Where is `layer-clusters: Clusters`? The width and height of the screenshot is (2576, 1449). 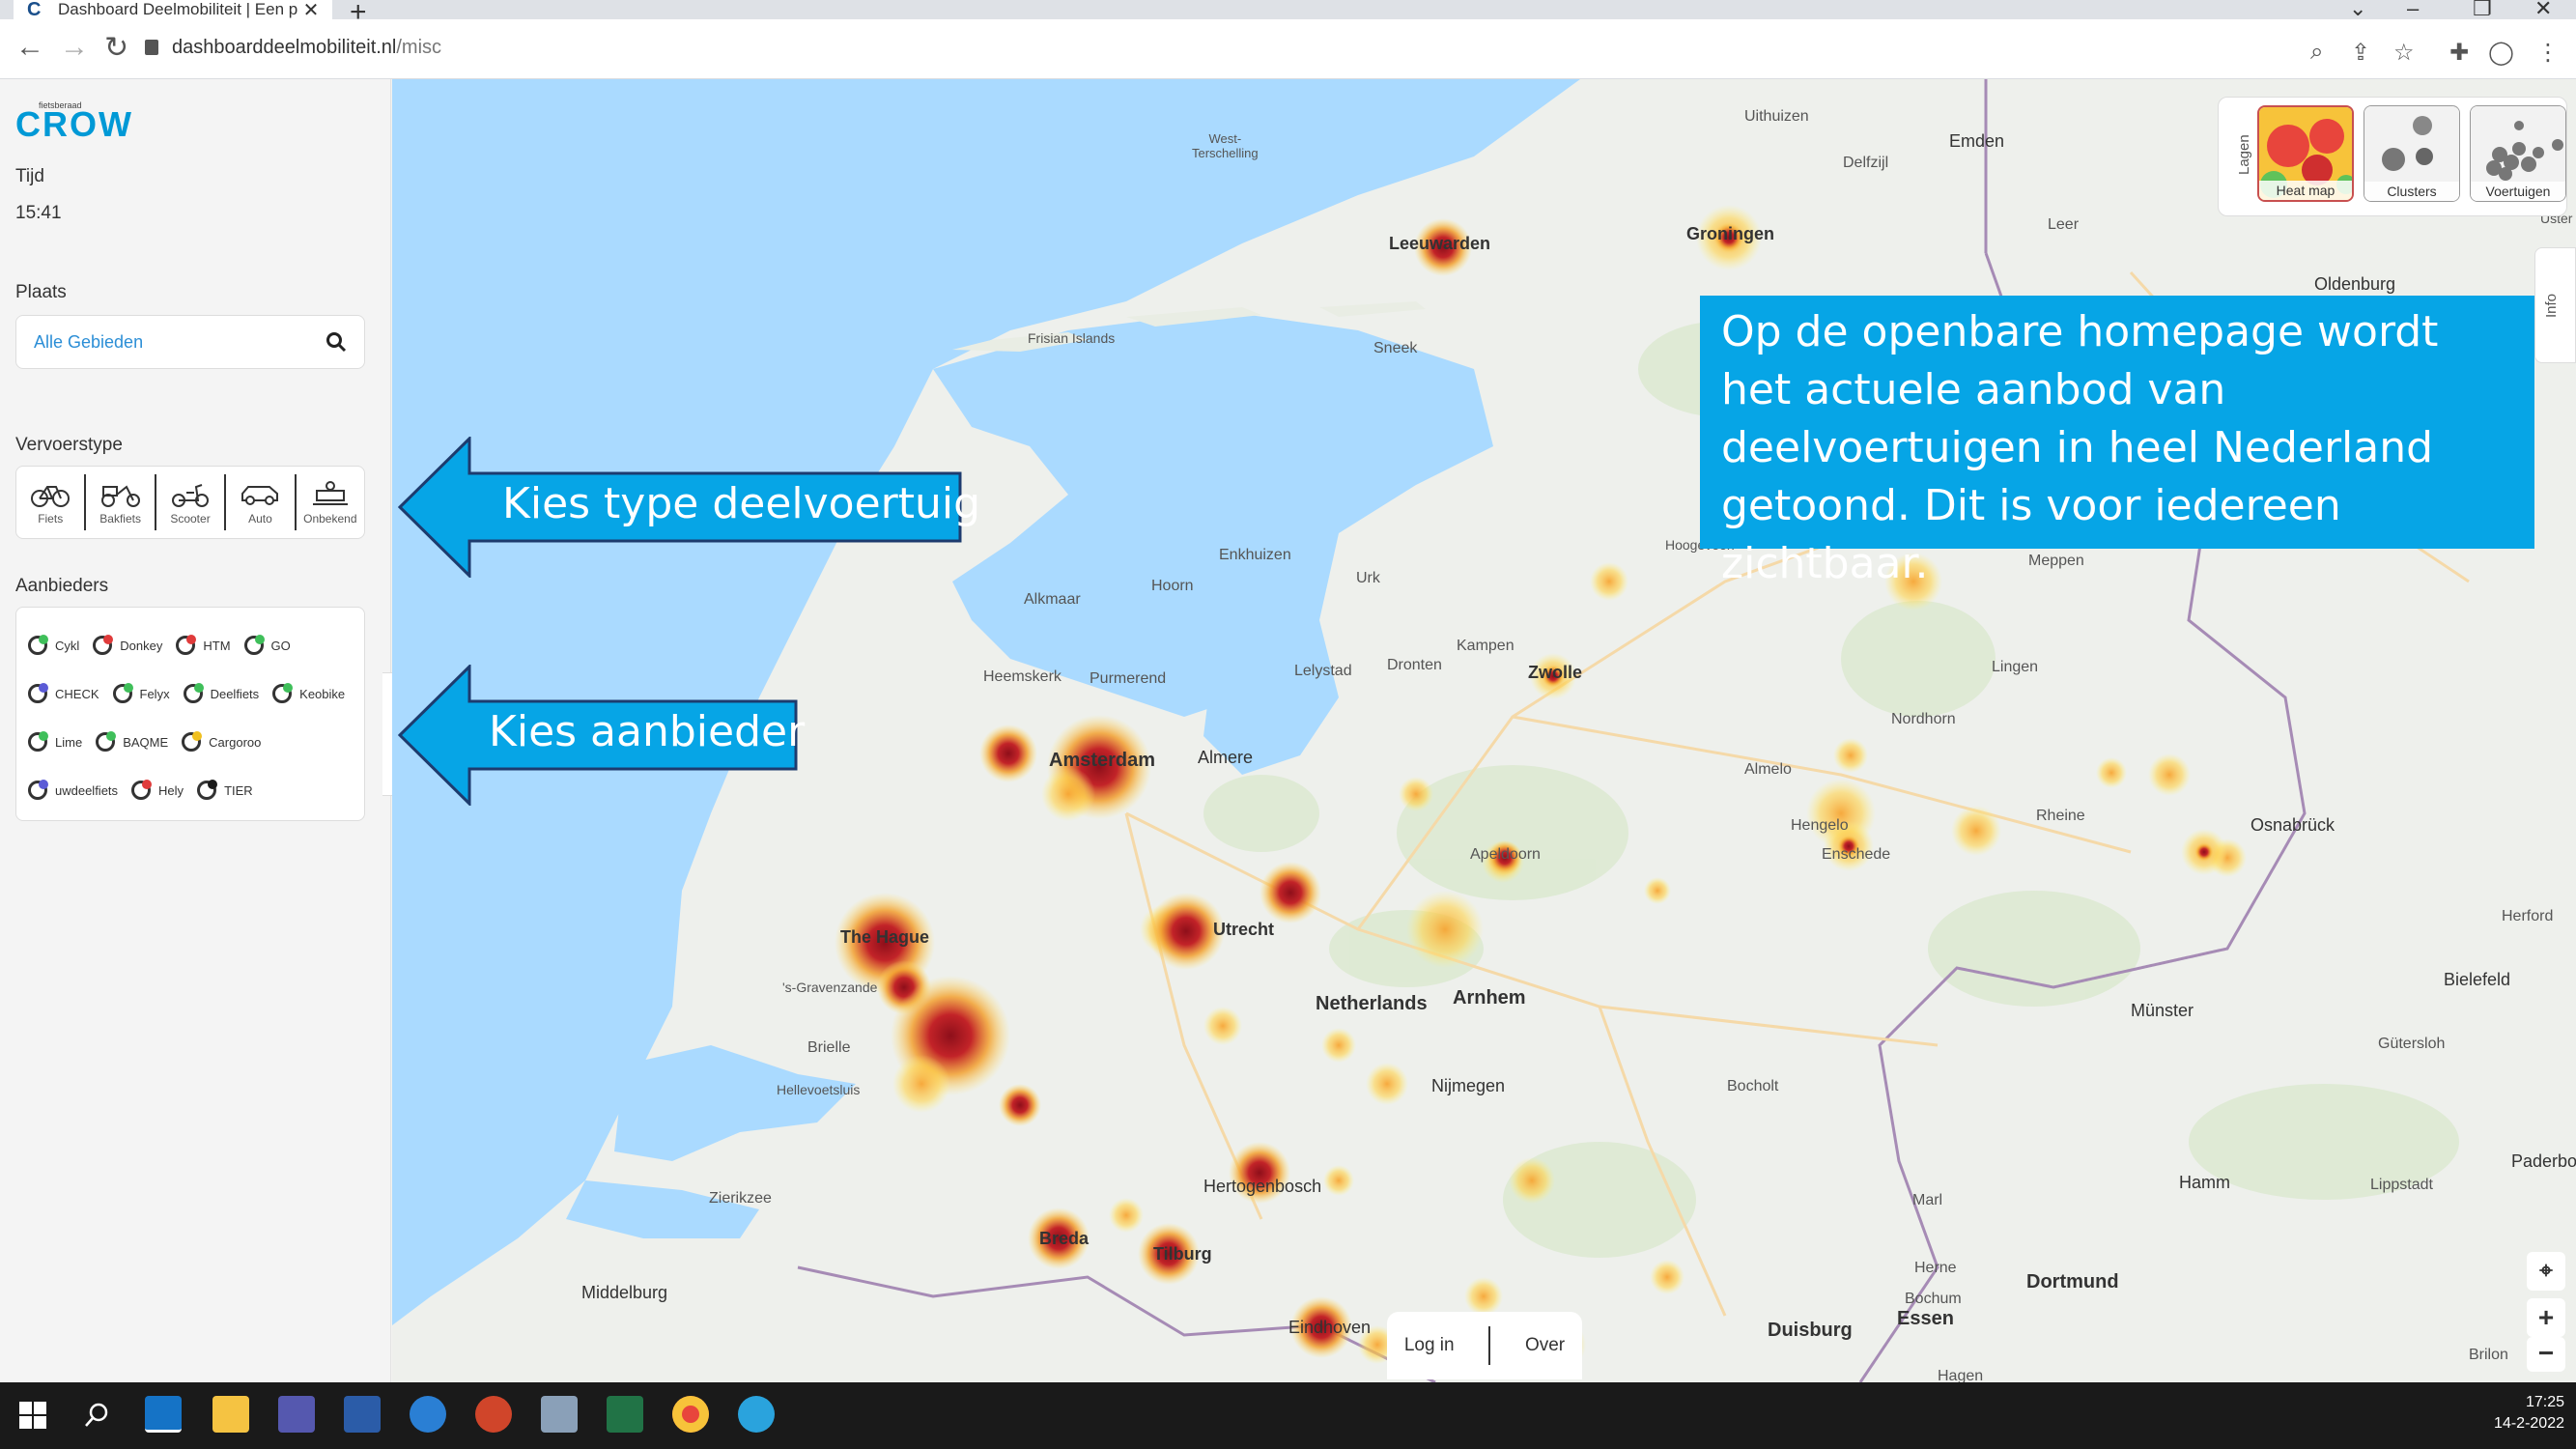 layer-clusters: Clusters is located at coordinates (2412, 153).